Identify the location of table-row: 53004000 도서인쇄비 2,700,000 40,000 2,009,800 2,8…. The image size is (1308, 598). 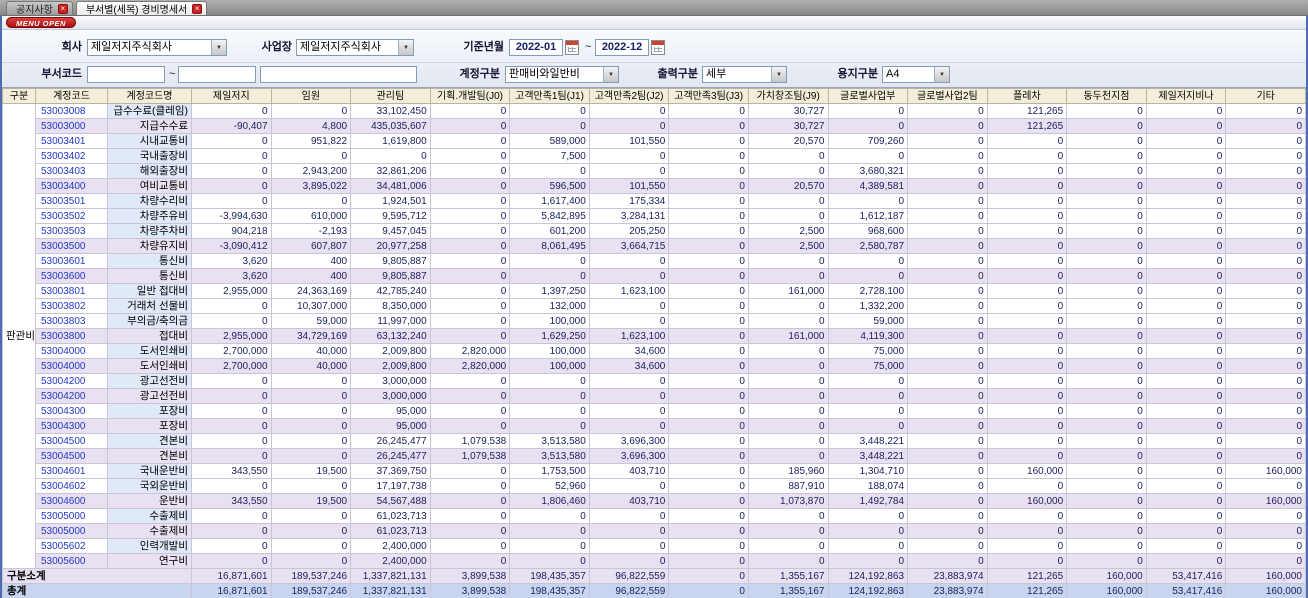
(654, 351).